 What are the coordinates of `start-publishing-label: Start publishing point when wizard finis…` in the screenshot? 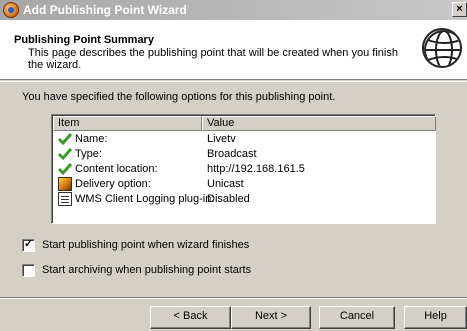 It's located at (145, 245).